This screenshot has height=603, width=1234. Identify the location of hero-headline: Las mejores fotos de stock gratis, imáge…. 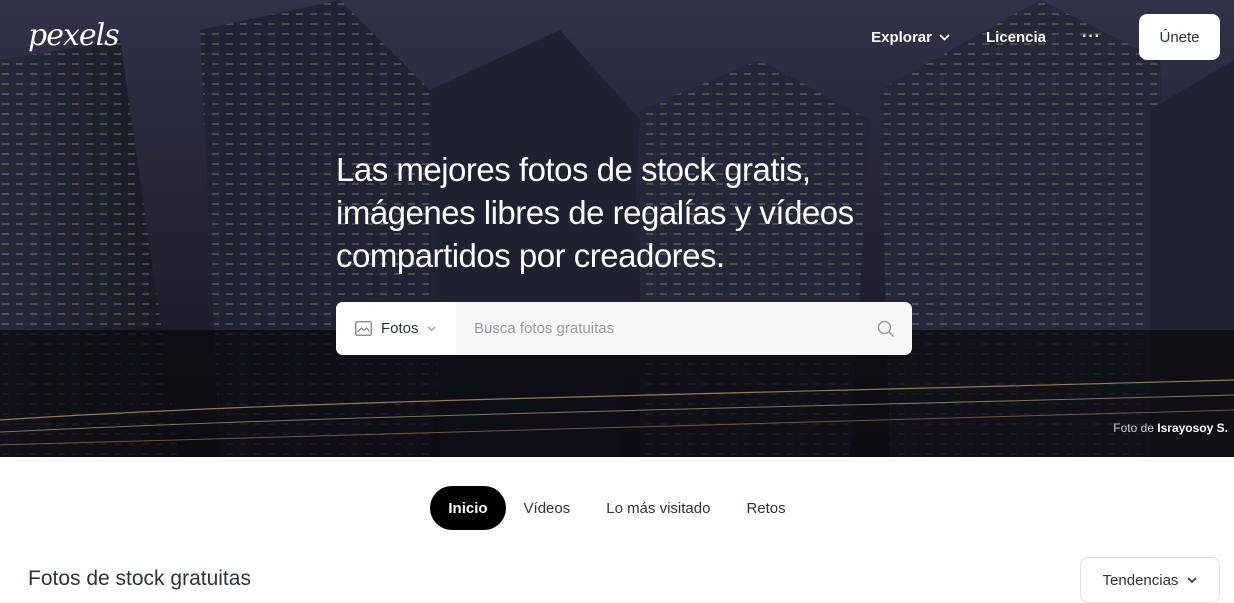
(595, 212).